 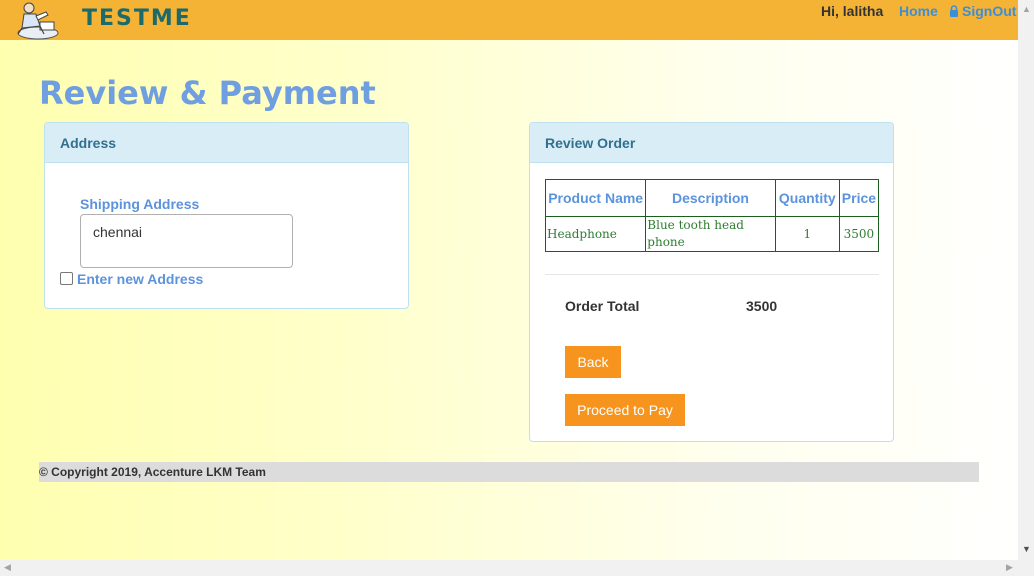 What do you see at coordinates (989, 11) in the screenshot?
I see `signout-label: SignOut` at bounding box center [989, 11].